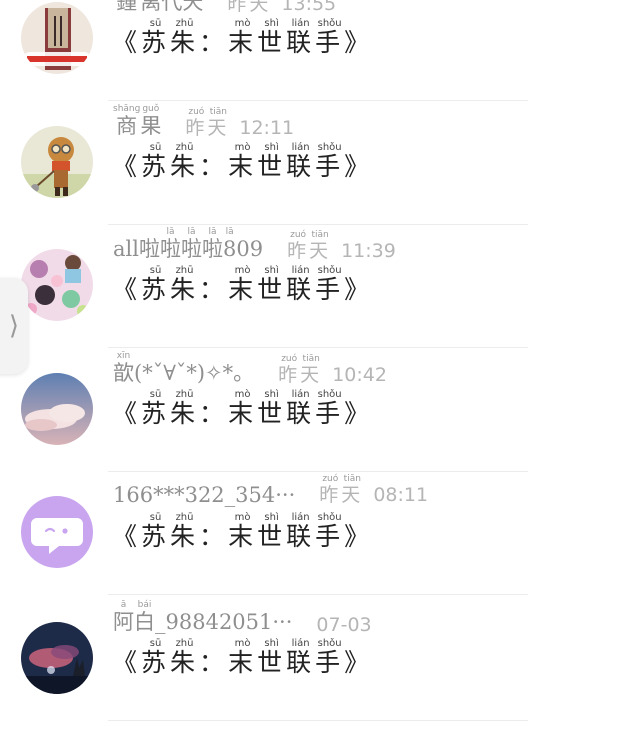 This screenshot has height=729, width=640. I want to click on side-expand-tab: ⟩, so click(14, 326).